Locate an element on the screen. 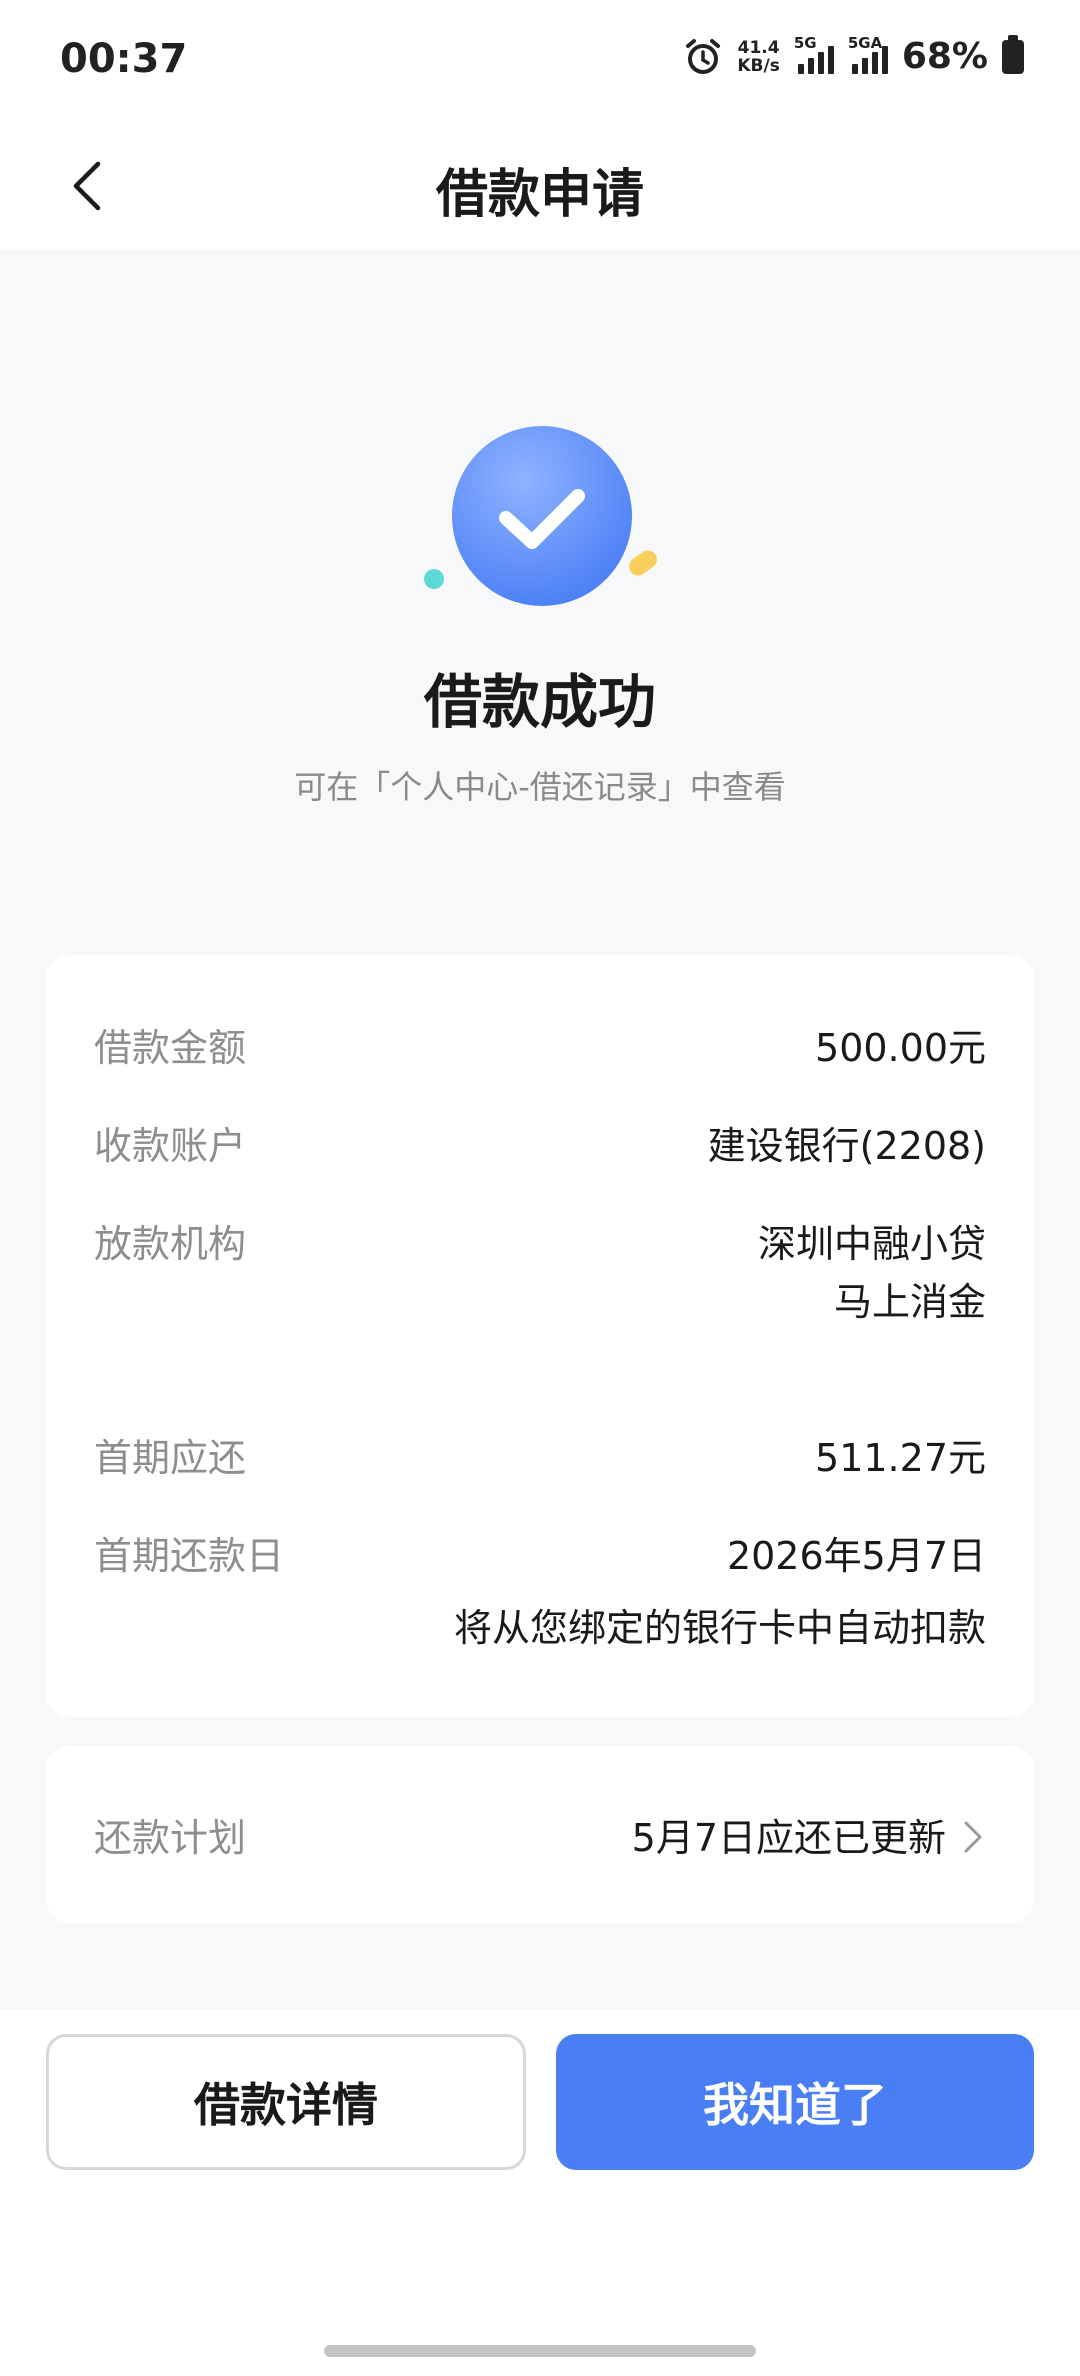 Image resolution: width=1080 pixels, height=2376 pixels. nav-bar: 借款申请 is located at coordinates (540, 185).